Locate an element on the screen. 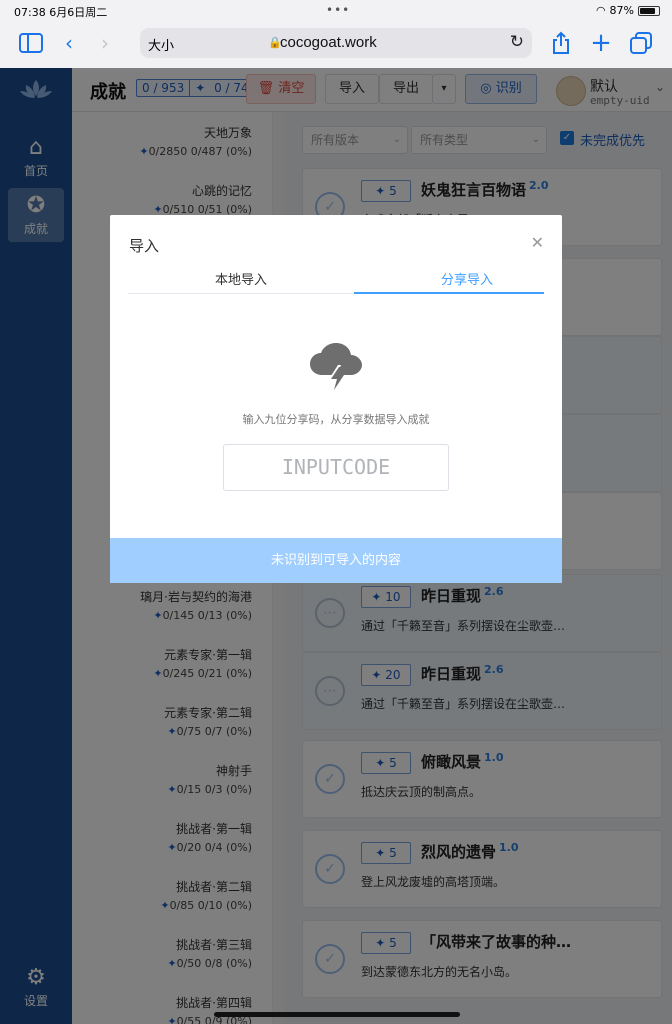 This screenshot has height=1024, width=672. reload-icon: ↻ is located at coordinates (517, 42).